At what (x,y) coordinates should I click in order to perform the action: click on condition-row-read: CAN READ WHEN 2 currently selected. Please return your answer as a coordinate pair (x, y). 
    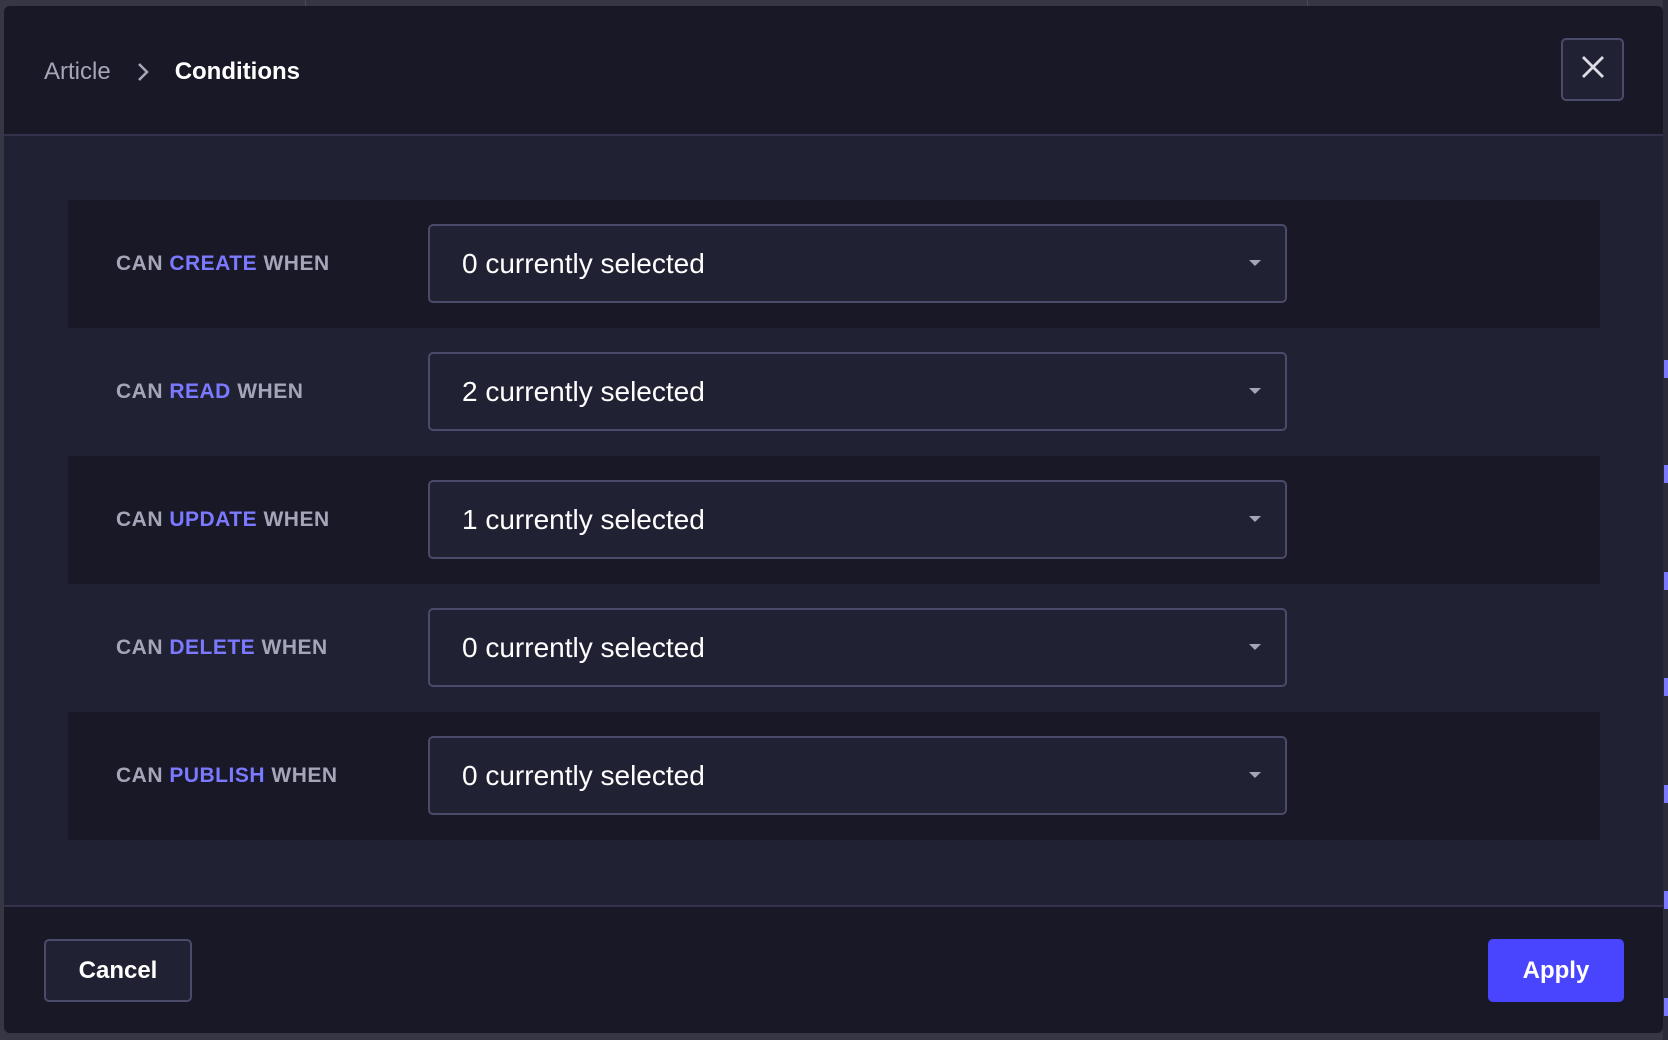
    Looking at the image, I should click on (834, 392).